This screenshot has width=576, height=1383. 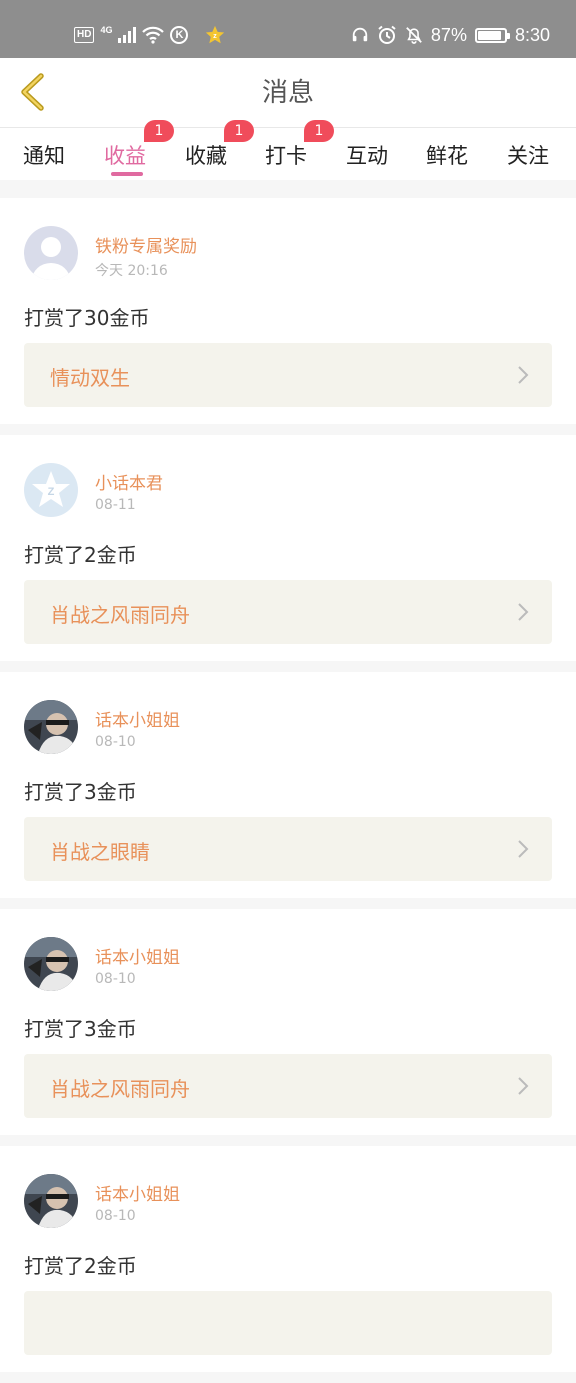 I want to click on wifi-icon, so click(x=153, y=35).